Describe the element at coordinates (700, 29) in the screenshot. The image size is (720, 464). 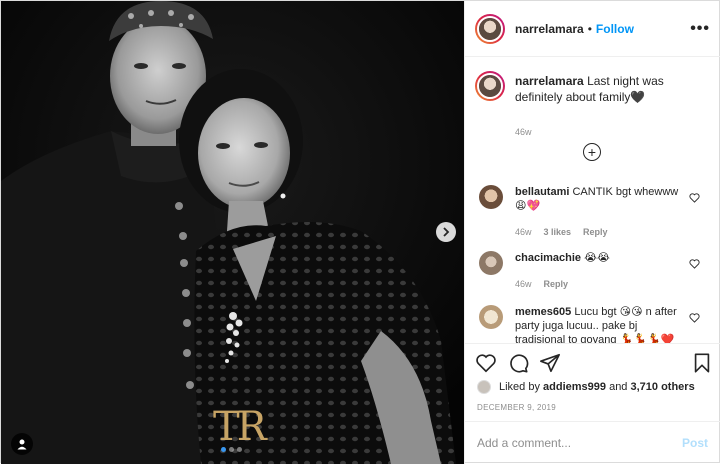
I see `more-options-icon: •••` at that location.